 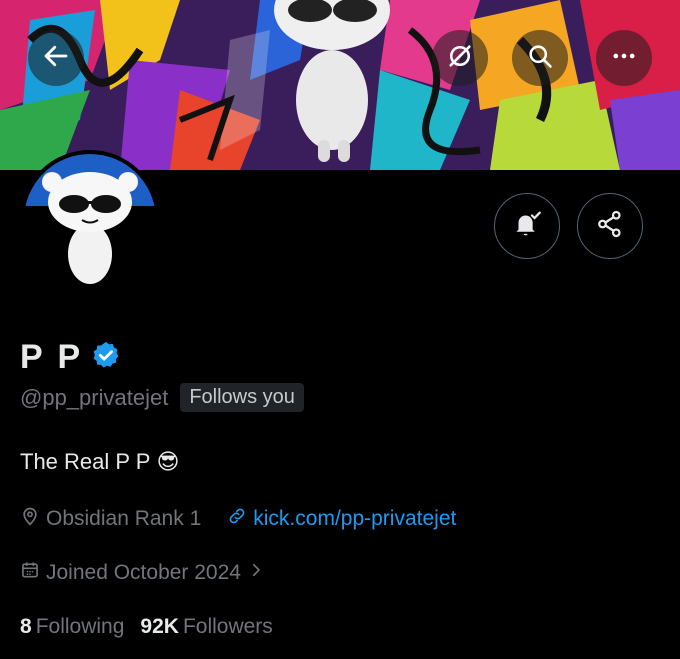 What do you see at coordinates (124, 518) in the screenshot?
I see `location-text: Obsidian Rank 1` at bounding box center [124, 518].